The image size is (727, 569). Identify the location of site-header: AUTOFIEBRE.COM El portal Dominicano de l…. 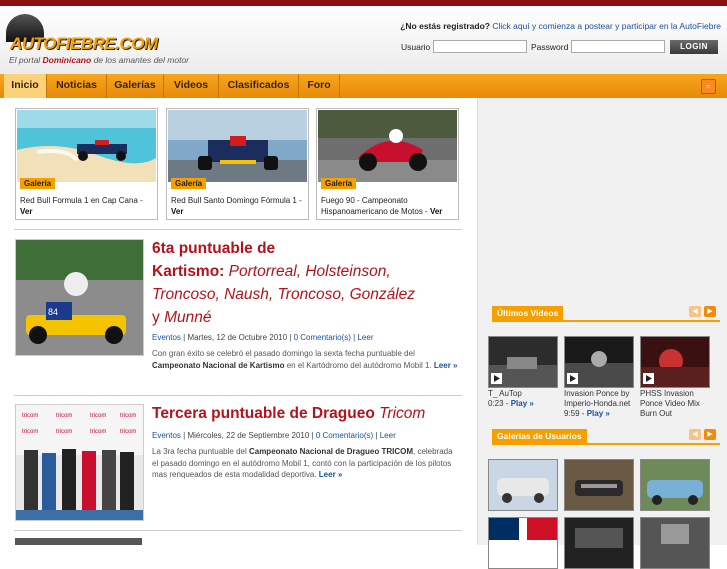
(363, 40).